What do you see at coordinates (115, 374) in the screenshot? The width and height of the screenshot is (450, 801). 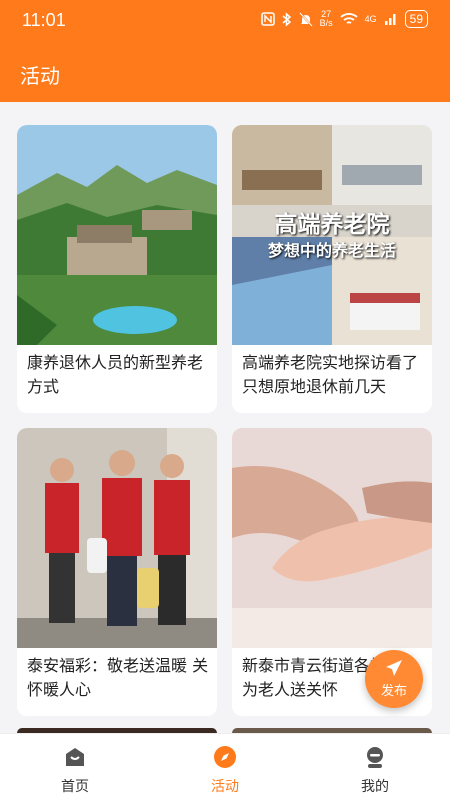 I see `card-caption: 康养退休人员的新型养老方式` at bounding box center [115, 374].